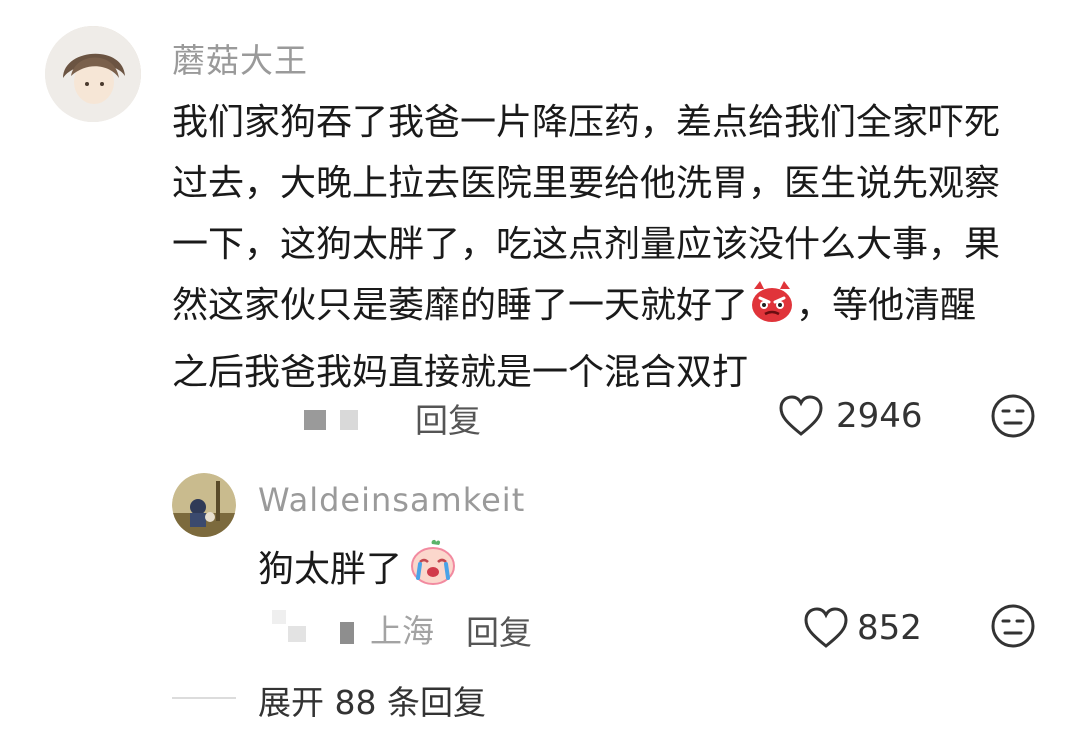  What do you see at coordinates (433, 570) in the screenshot?
I see `crying-face-emoji` at bounding box center [433, 570].